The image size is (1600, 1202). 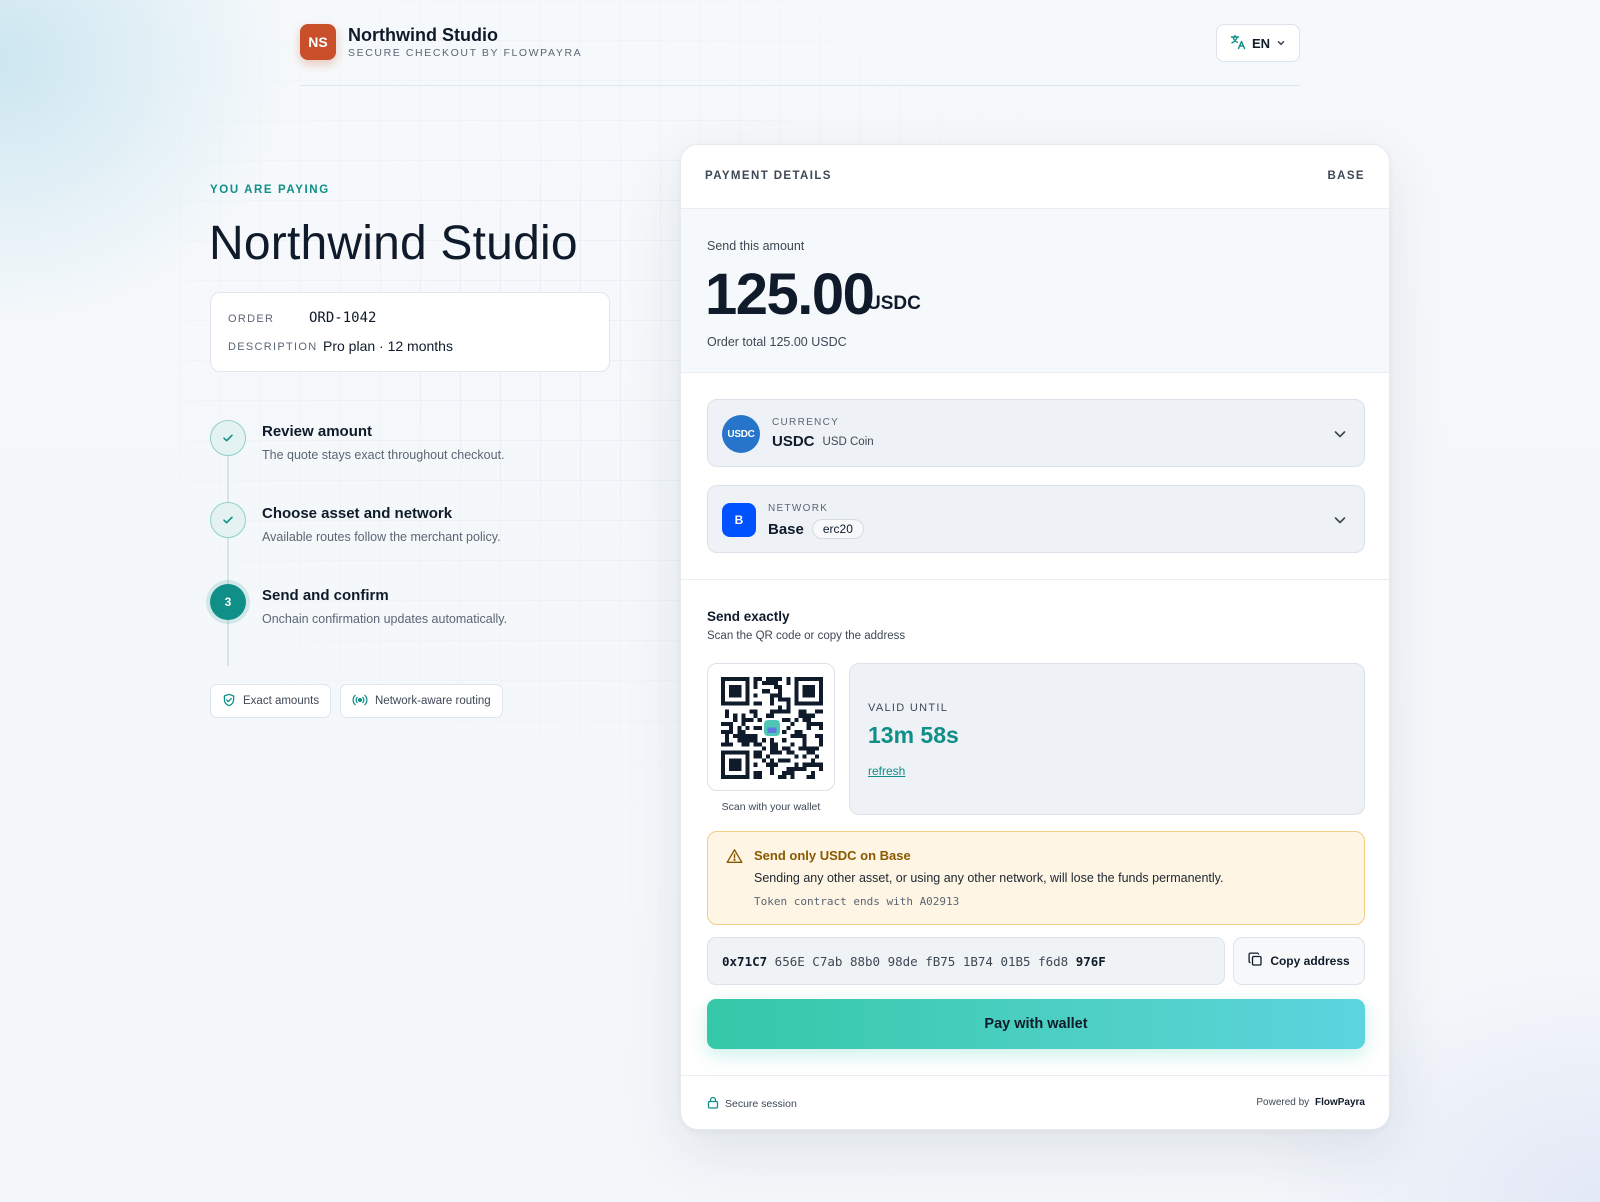 What do you see at coordinates (317, 431) in the screenshot?
I see `step-title: Review amount` at bounding box center [317, 431].